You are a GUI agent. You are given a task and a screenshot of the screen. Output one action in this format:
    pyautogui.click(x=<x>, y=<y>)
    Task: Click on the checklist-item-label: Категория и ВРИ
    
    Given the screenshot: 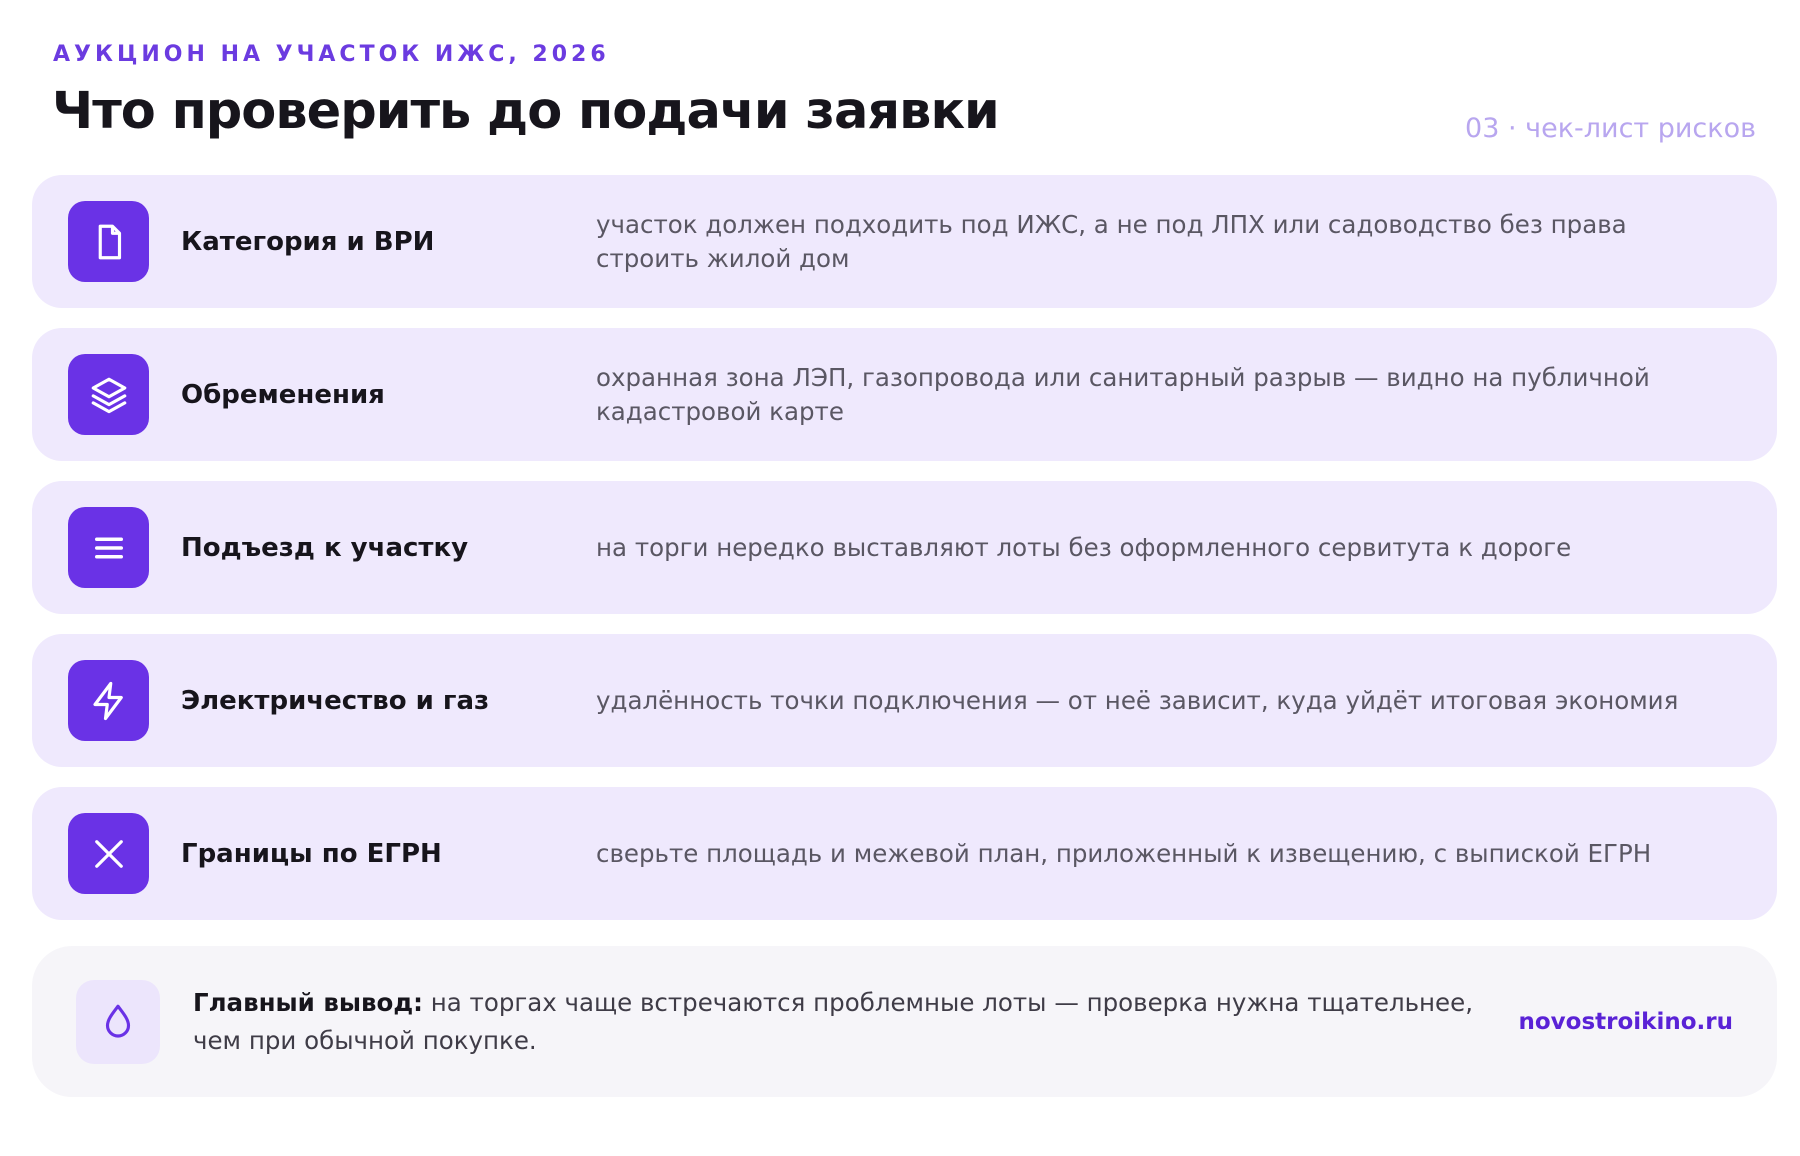 What is the action you would take?
    pyautogui.click(x=308, y=241)
    